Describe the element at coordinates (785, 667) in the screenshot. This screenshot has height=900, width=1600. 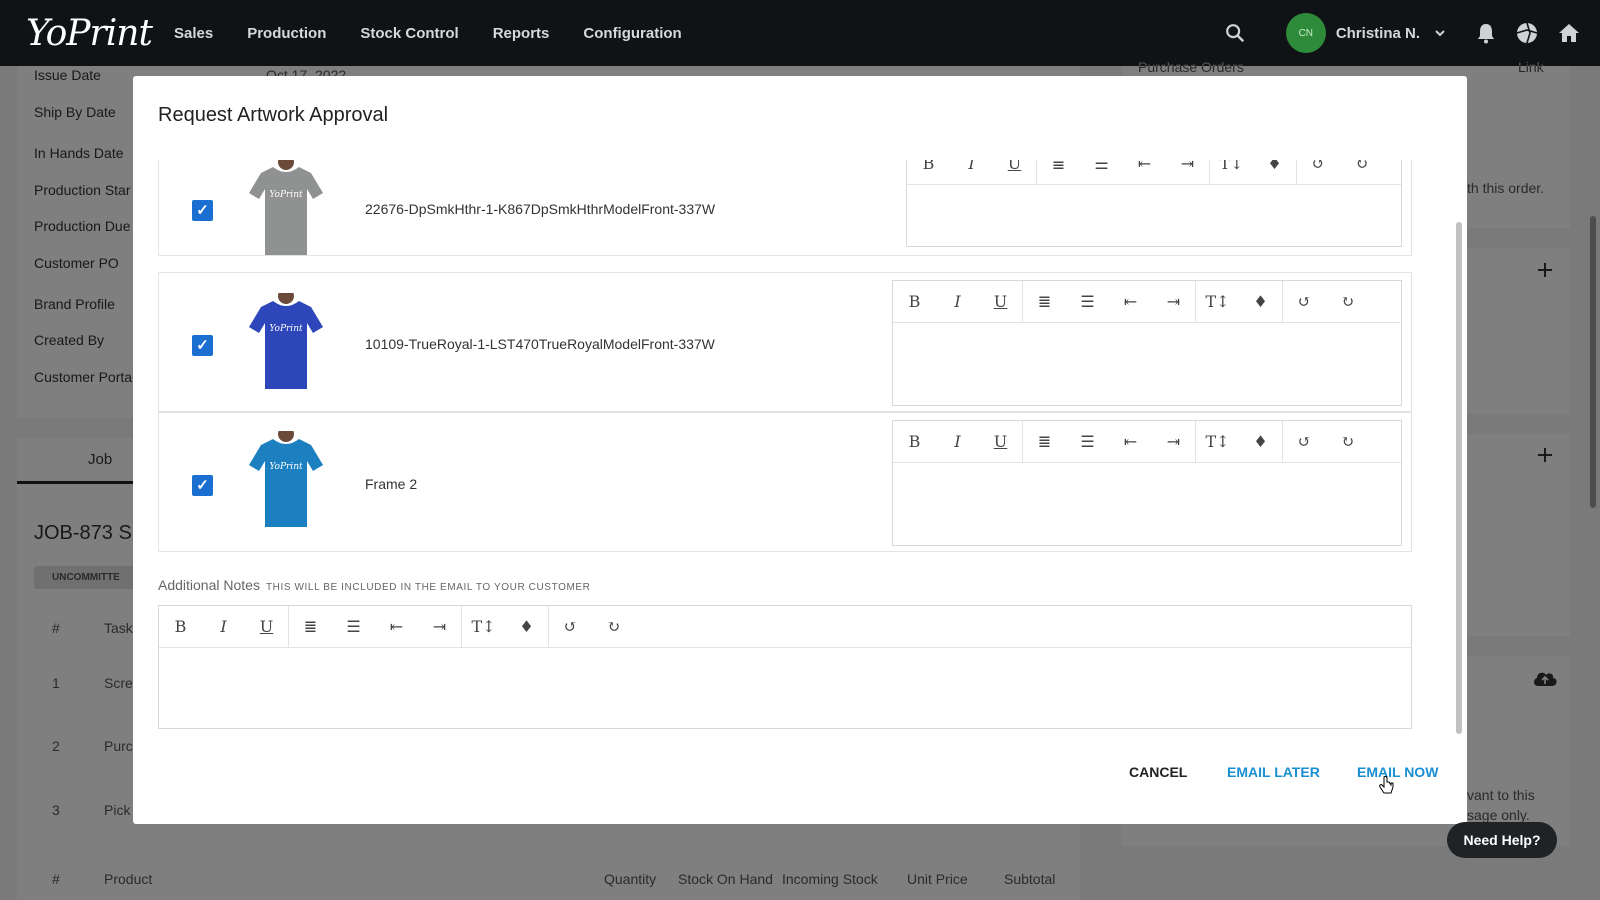
I see `additional-notes-editor: B I U ≣ ☰ ⇤ ⇥ T↕ ♦ ↺ ↻` at that location.